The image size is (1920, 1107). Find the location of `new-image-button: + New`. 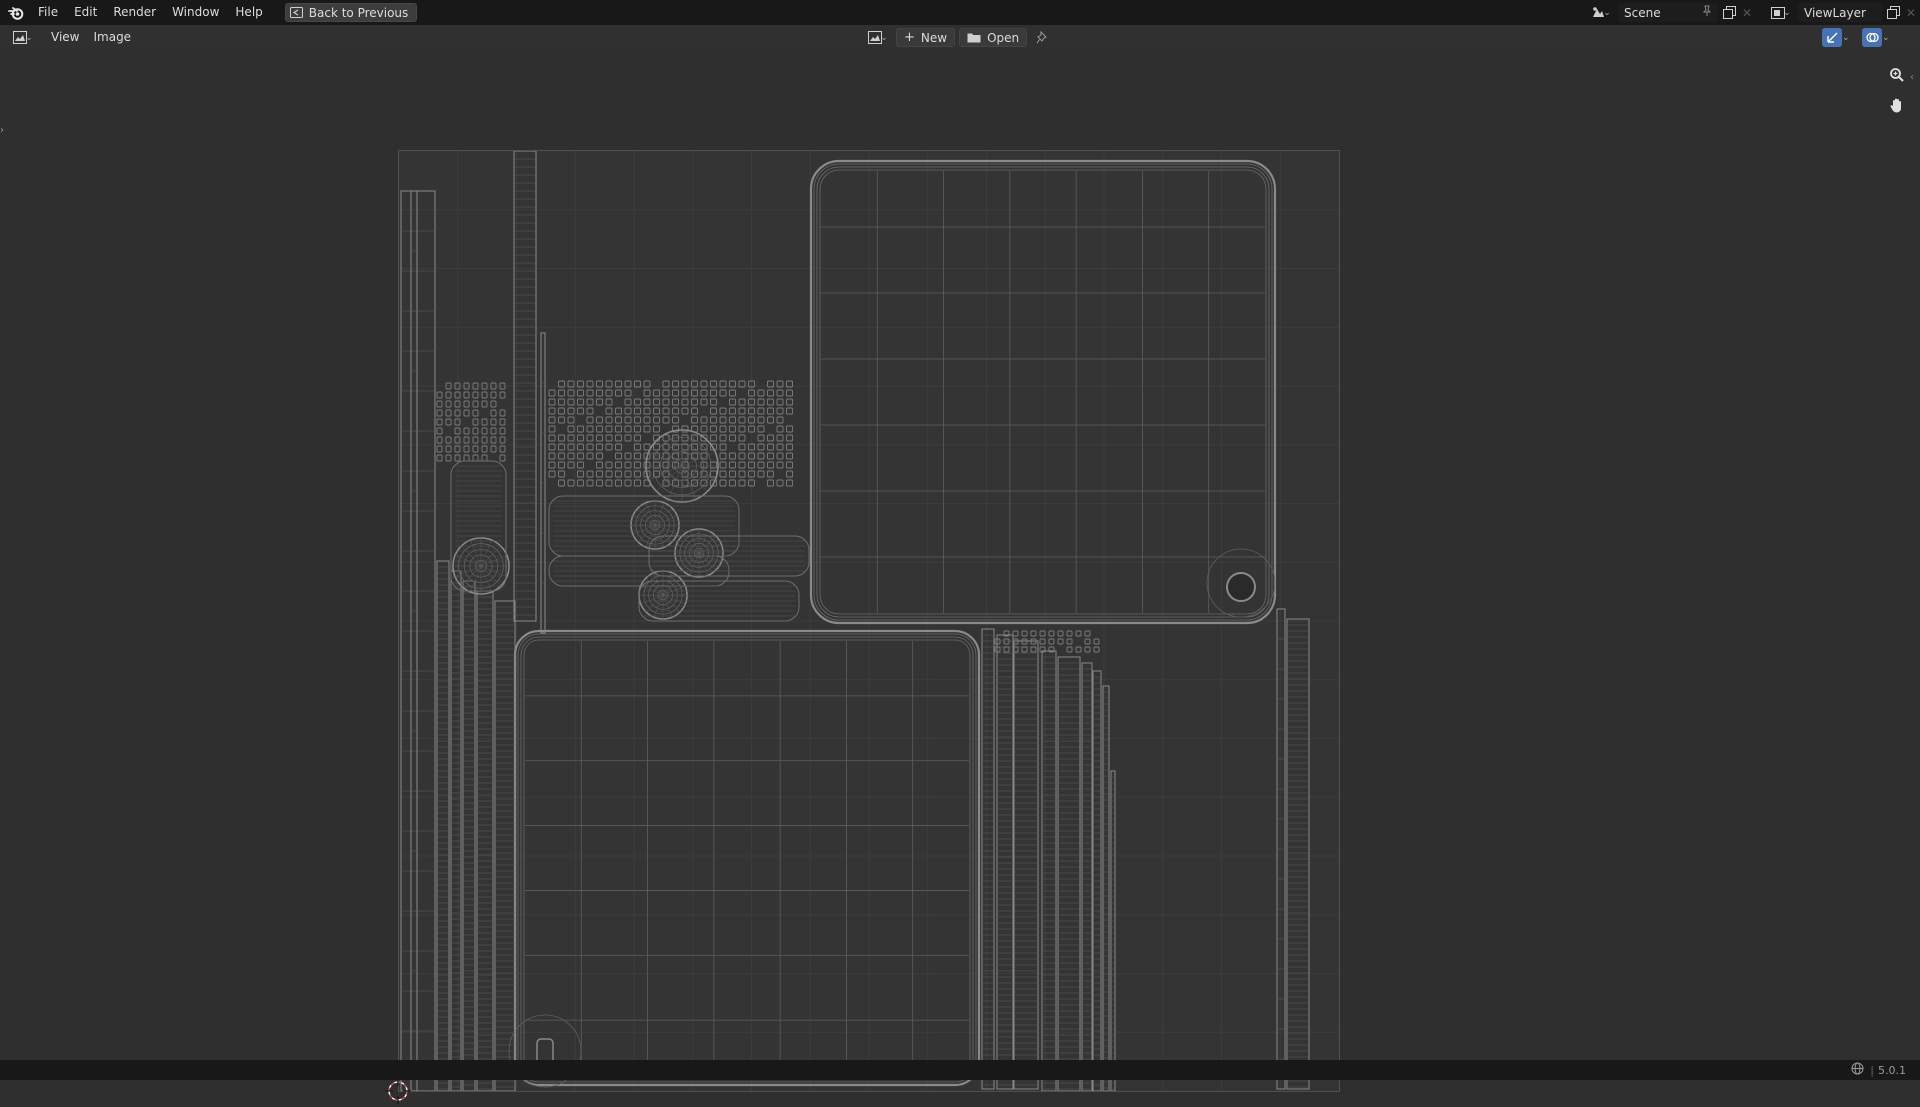

new-image-button: + New is located at coordinates (926, 37).